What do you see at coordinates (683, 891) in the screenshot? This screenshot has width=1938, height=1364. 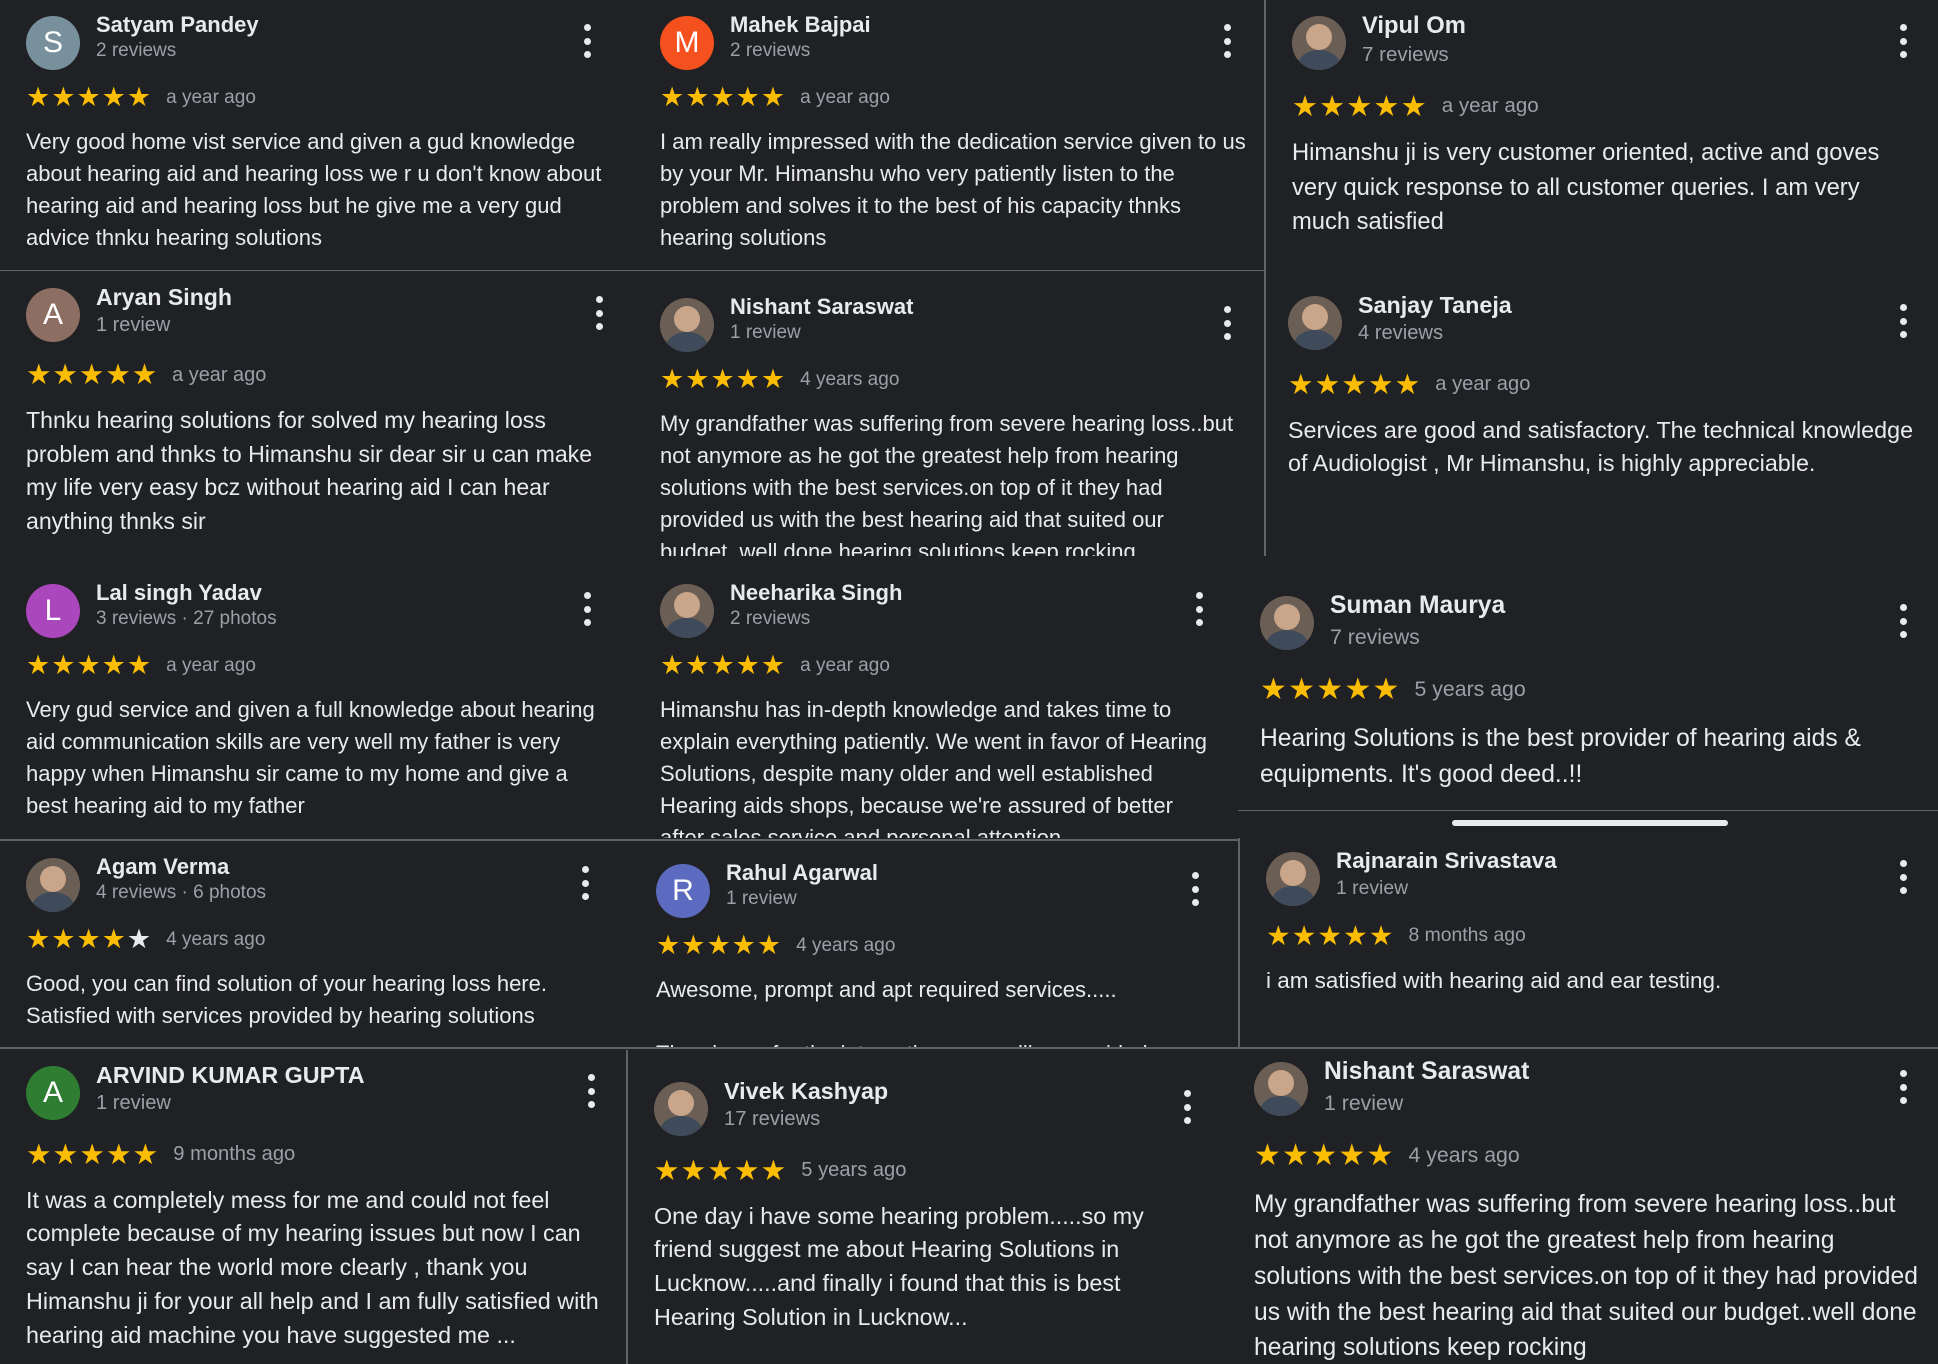 I see `avatar: R` at bounding box center [683, 891].